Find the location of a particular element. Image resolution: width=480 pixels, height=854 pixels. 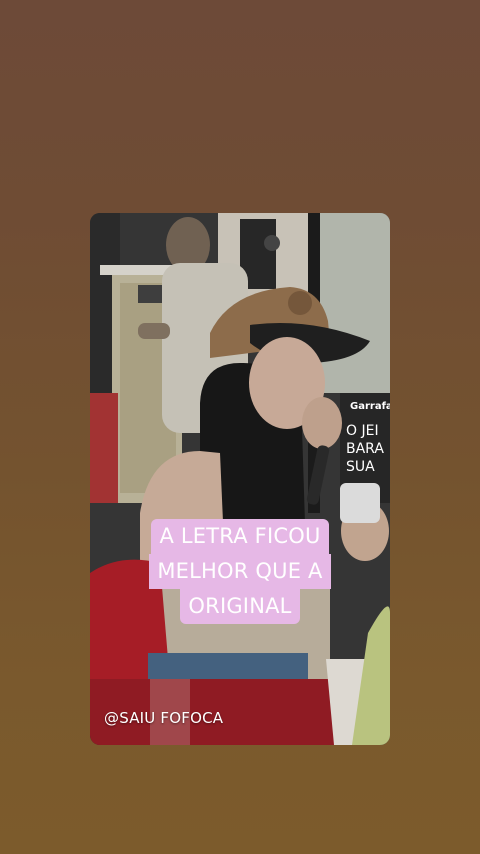

caption-overlay: A LETRA FICOU MELHOR QUE A ORIGINAL is located at coordinates (240, 571).